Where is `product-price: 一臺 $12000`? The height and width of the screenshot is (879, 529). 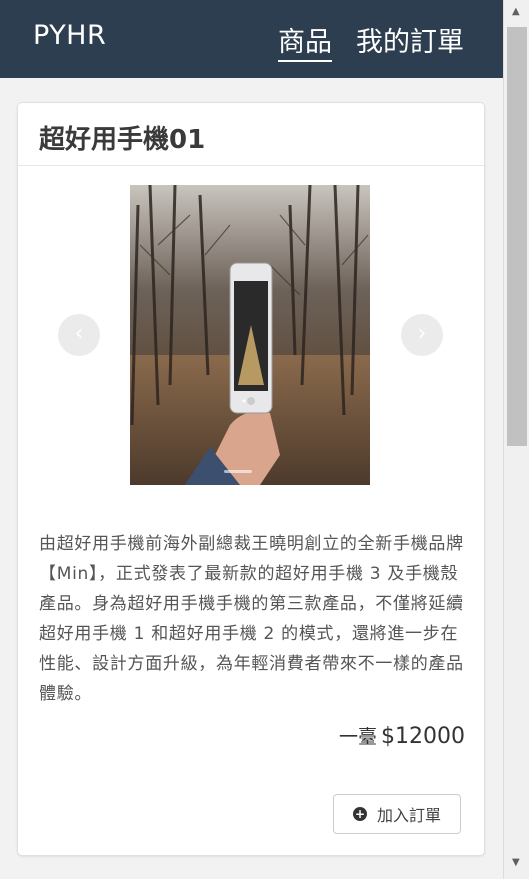 product-price: 一臺 $12000 is located at coordinates (402, 735).